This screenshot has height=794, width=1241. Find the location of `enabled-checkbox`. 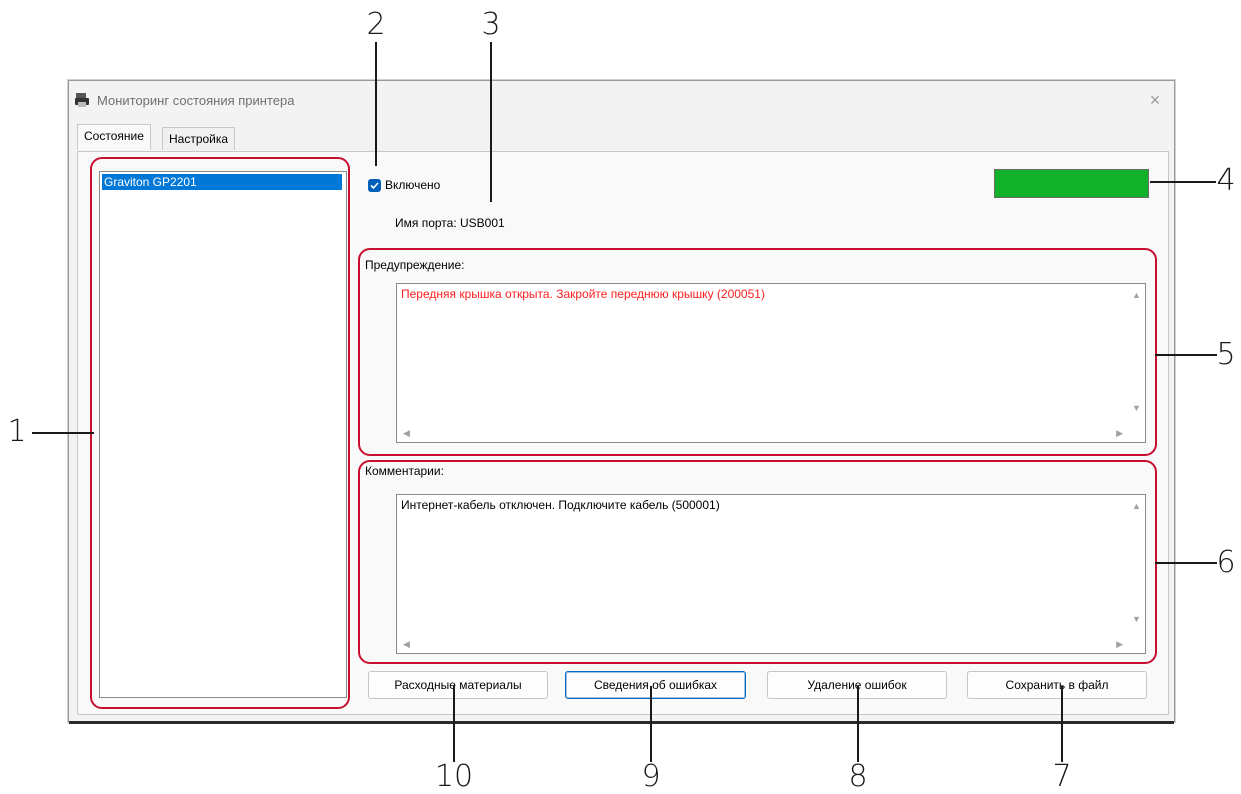

enabled-checkbox is located at coordinates (374, 185).